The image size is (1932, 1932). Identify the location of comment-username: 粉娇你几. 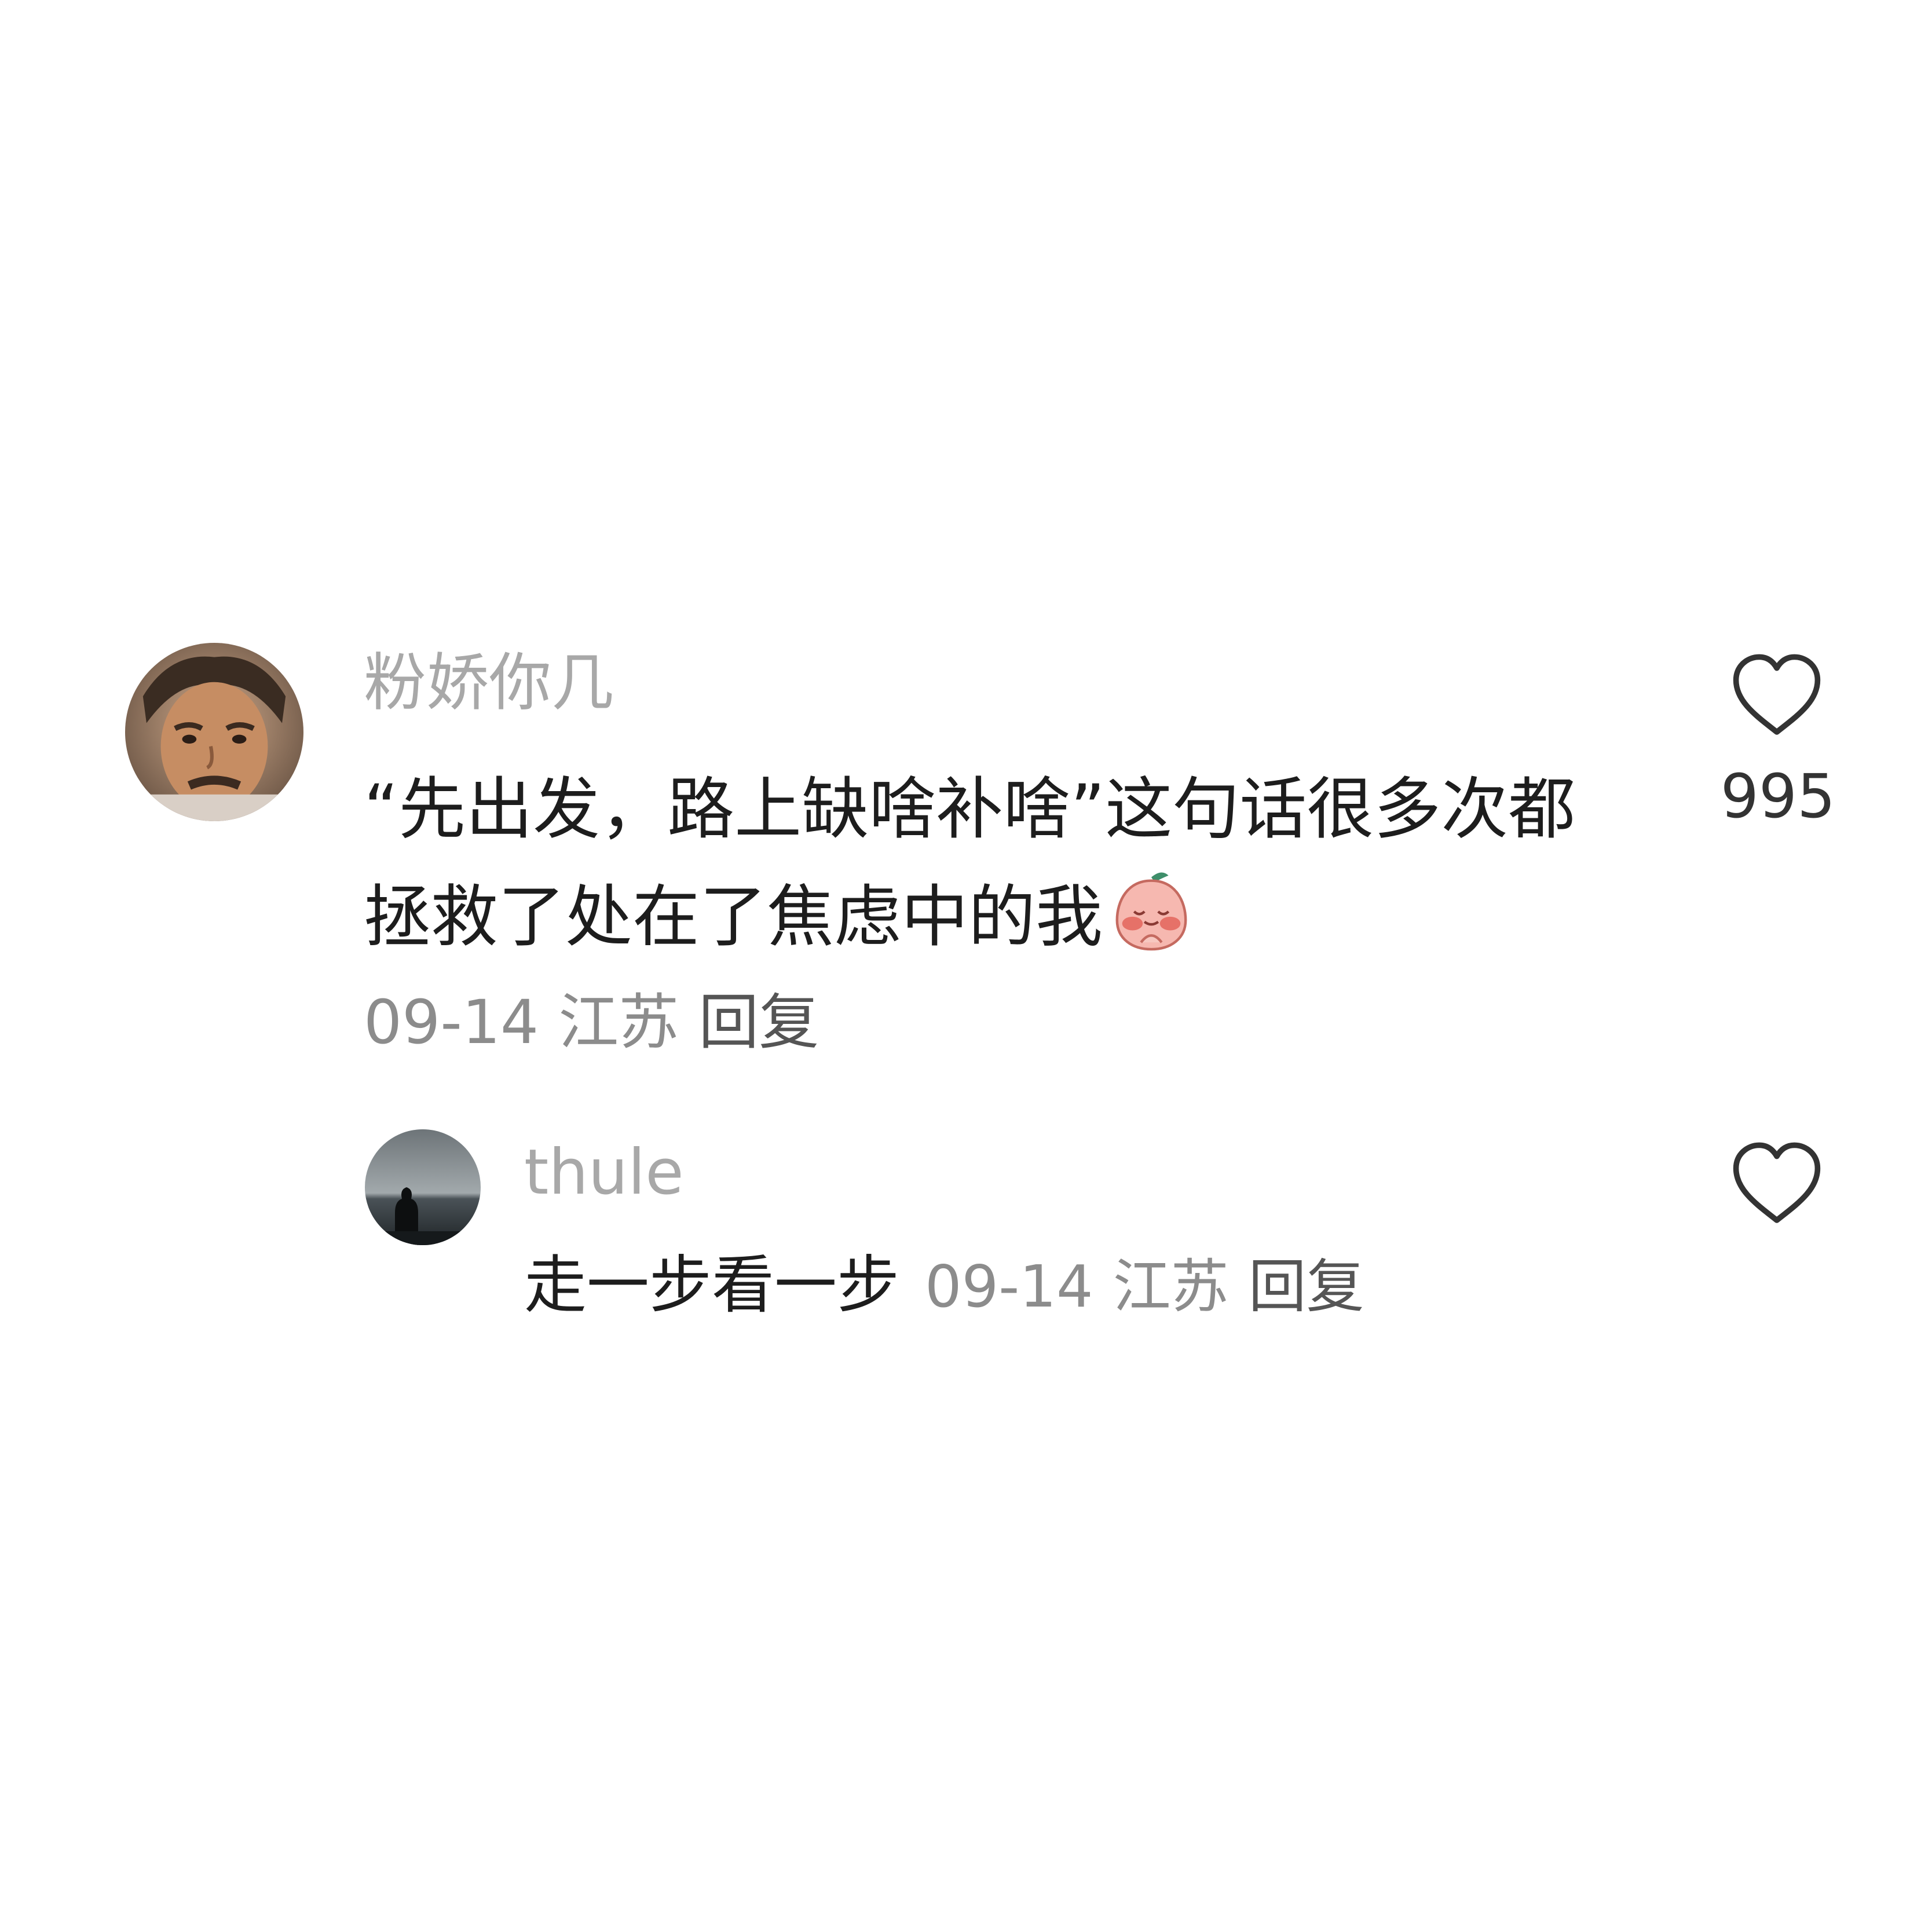
(489, 683).